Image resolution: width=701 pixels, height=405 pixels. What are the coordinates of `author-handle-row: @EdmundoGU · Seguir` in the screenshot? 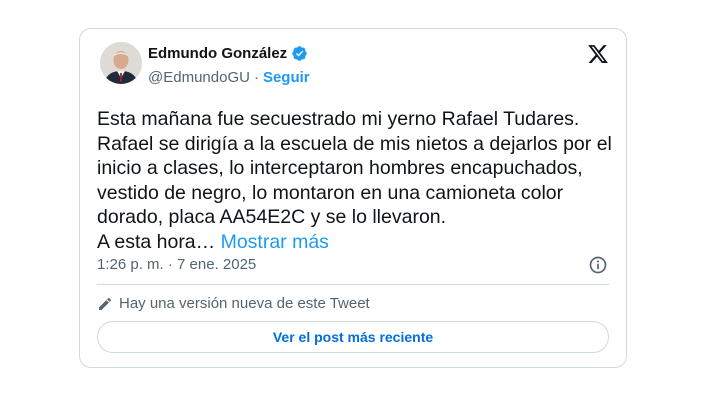 It's located at (229, 77).